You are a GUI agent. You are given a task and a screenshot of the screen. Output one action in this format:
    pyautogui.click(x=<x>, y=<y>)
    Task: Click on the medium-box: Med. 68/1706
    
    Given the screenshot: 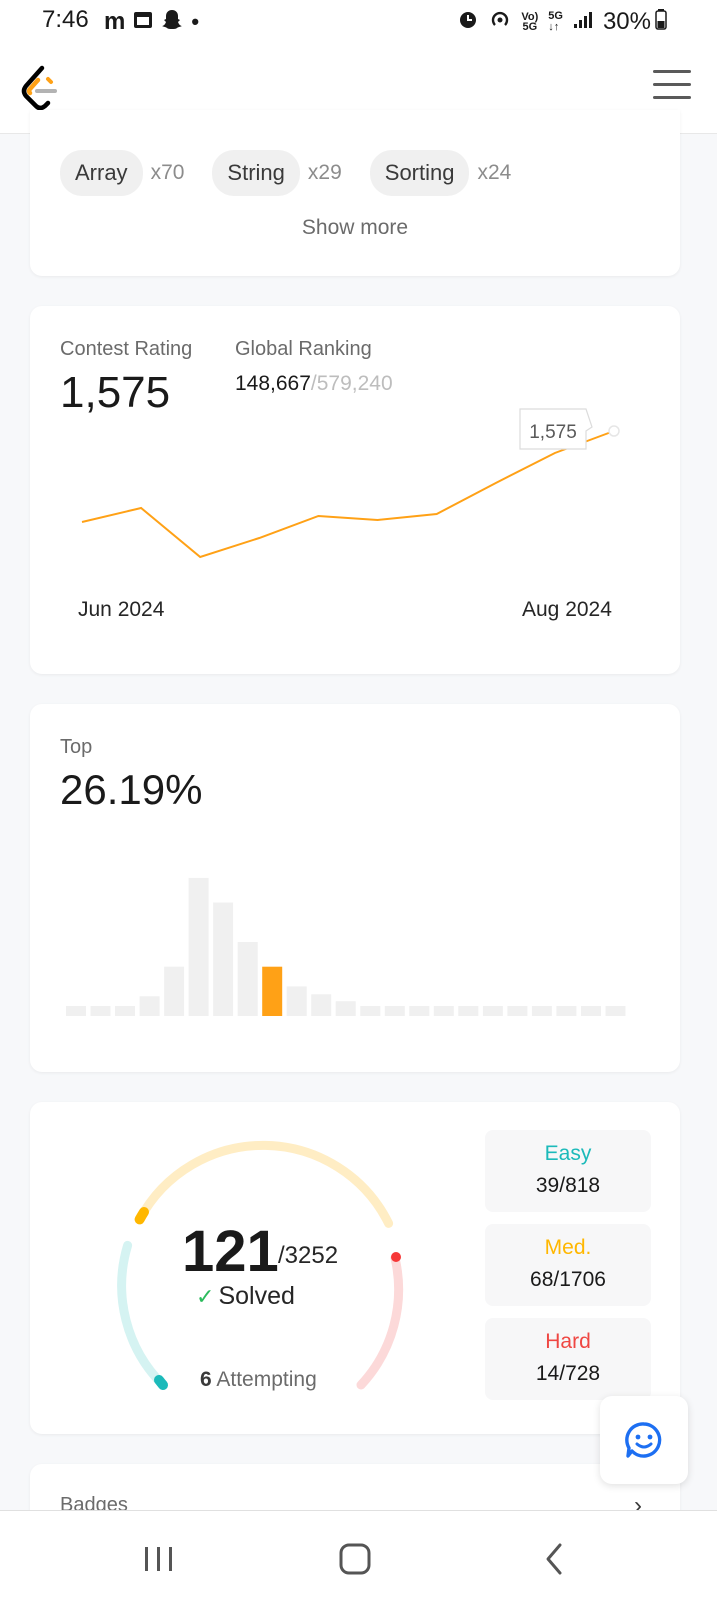 What is the action you would take?
    pyautogui.click(x=568, y=1265)
    